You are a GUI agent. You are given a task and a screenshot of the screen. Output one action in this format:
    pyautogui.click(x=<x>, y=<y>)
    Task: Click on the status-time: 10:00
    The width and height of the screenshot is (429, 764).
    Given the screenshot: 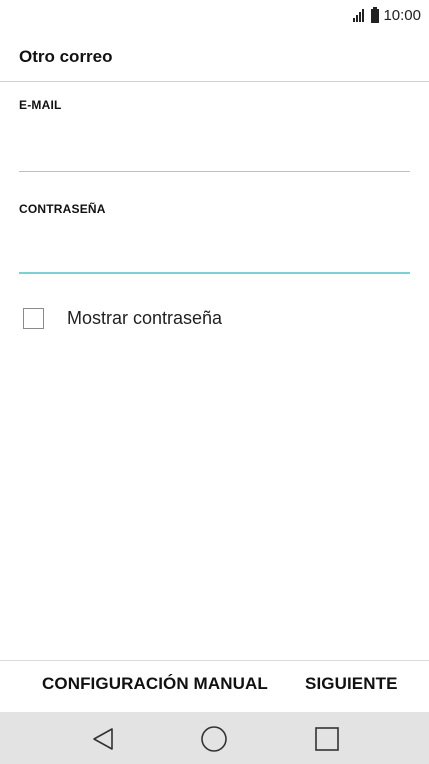 What is the action you would take?
    pyautogui.click(x=402, y=15)
    